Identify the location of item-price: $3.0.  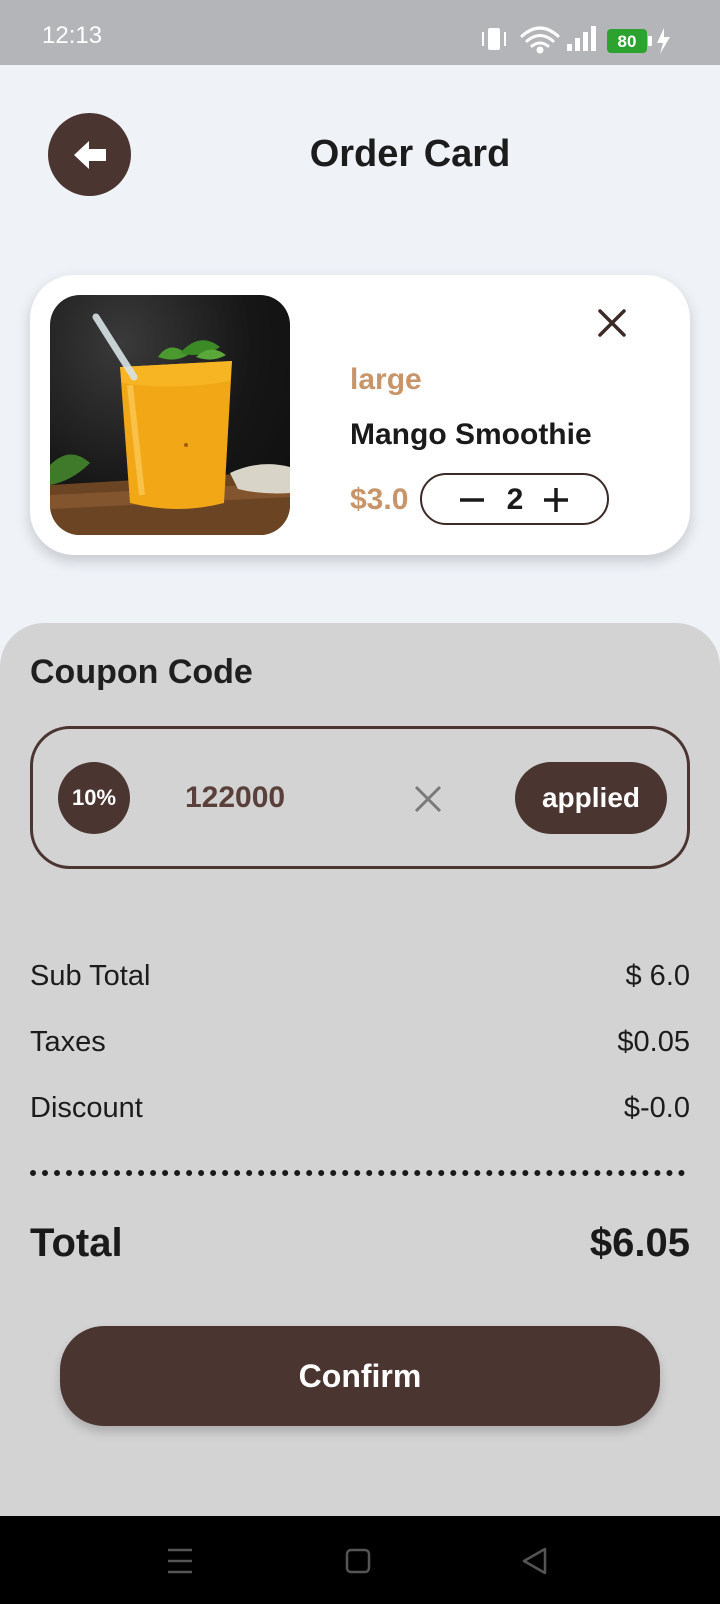
(379, 499).